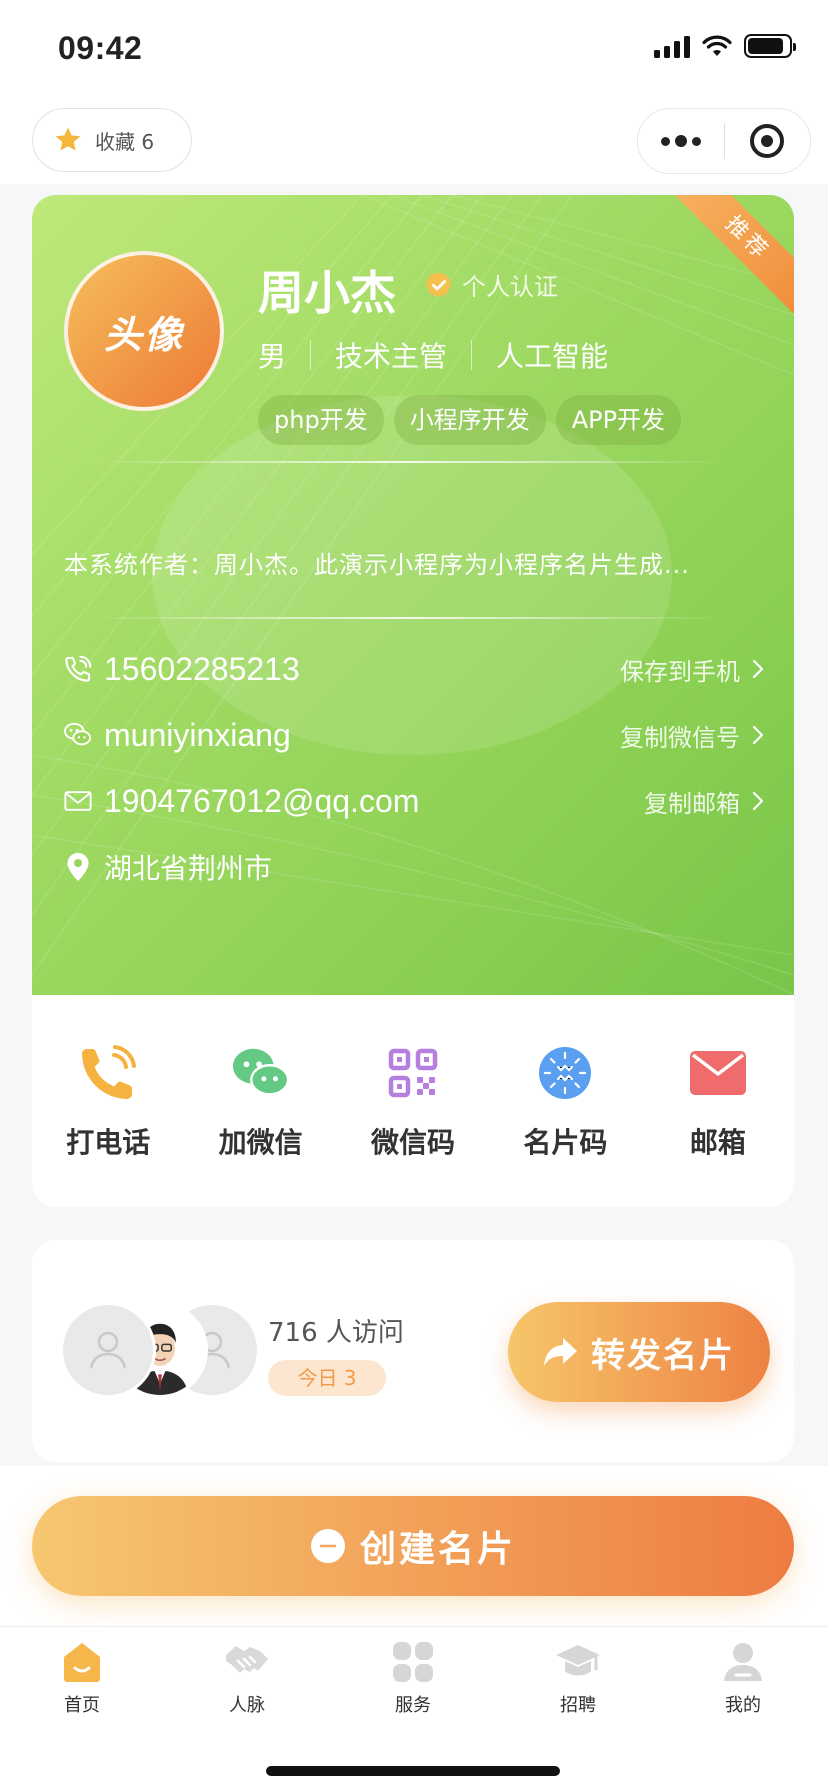  What do you see at coordinates (578, 1660) in the screenshot?
I see `graduation-cap-icon` at bounding box center [578, 1660].